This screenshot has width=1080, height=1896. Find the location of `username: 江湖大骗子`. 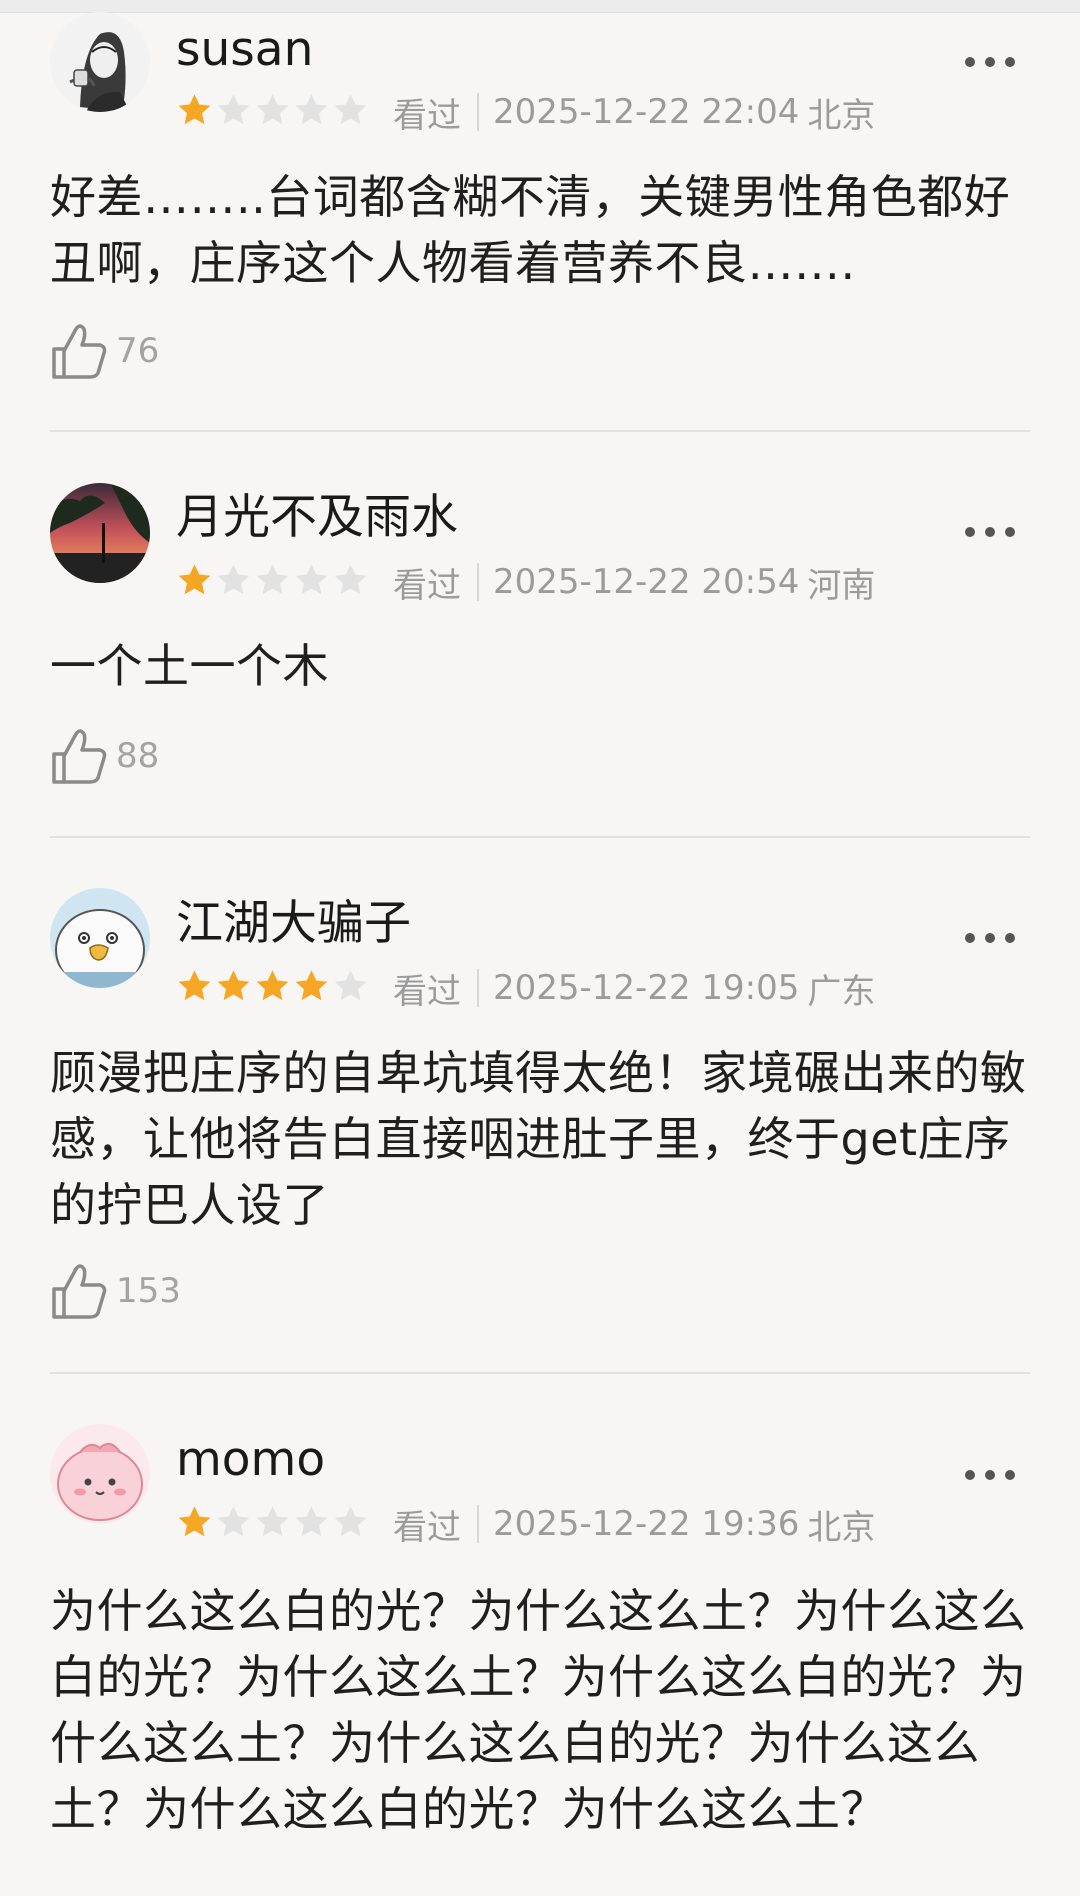

username: 江湖大骗子 is located at coordinates (293, 923).